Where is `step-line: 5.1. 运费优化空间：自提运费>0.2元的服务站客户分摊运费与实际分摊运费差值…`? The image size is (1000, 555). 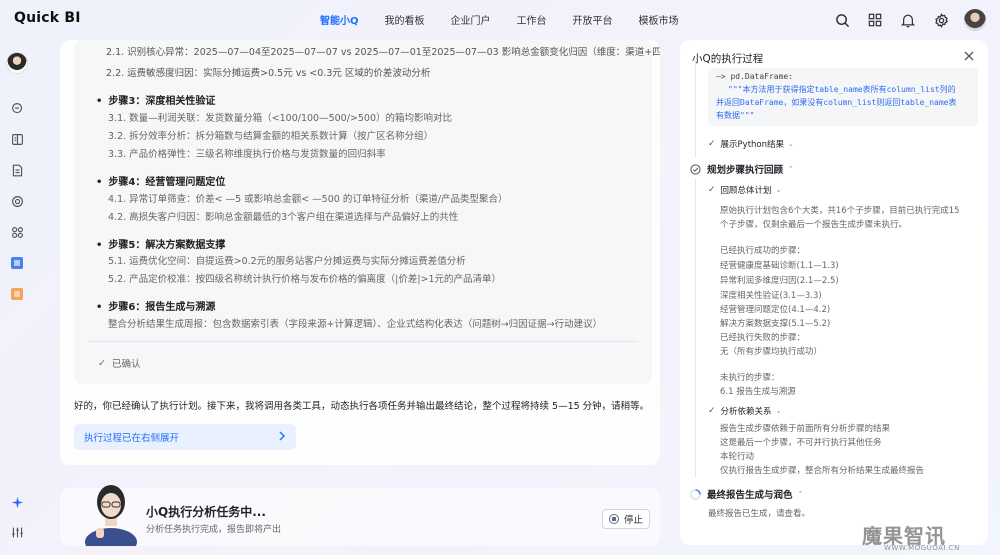
step-line: 5.1. 运费优化空间：自提运费>0.2元的服务站客户分摊运费与实际分摊运费差值… is located at coordinates (287, 261).